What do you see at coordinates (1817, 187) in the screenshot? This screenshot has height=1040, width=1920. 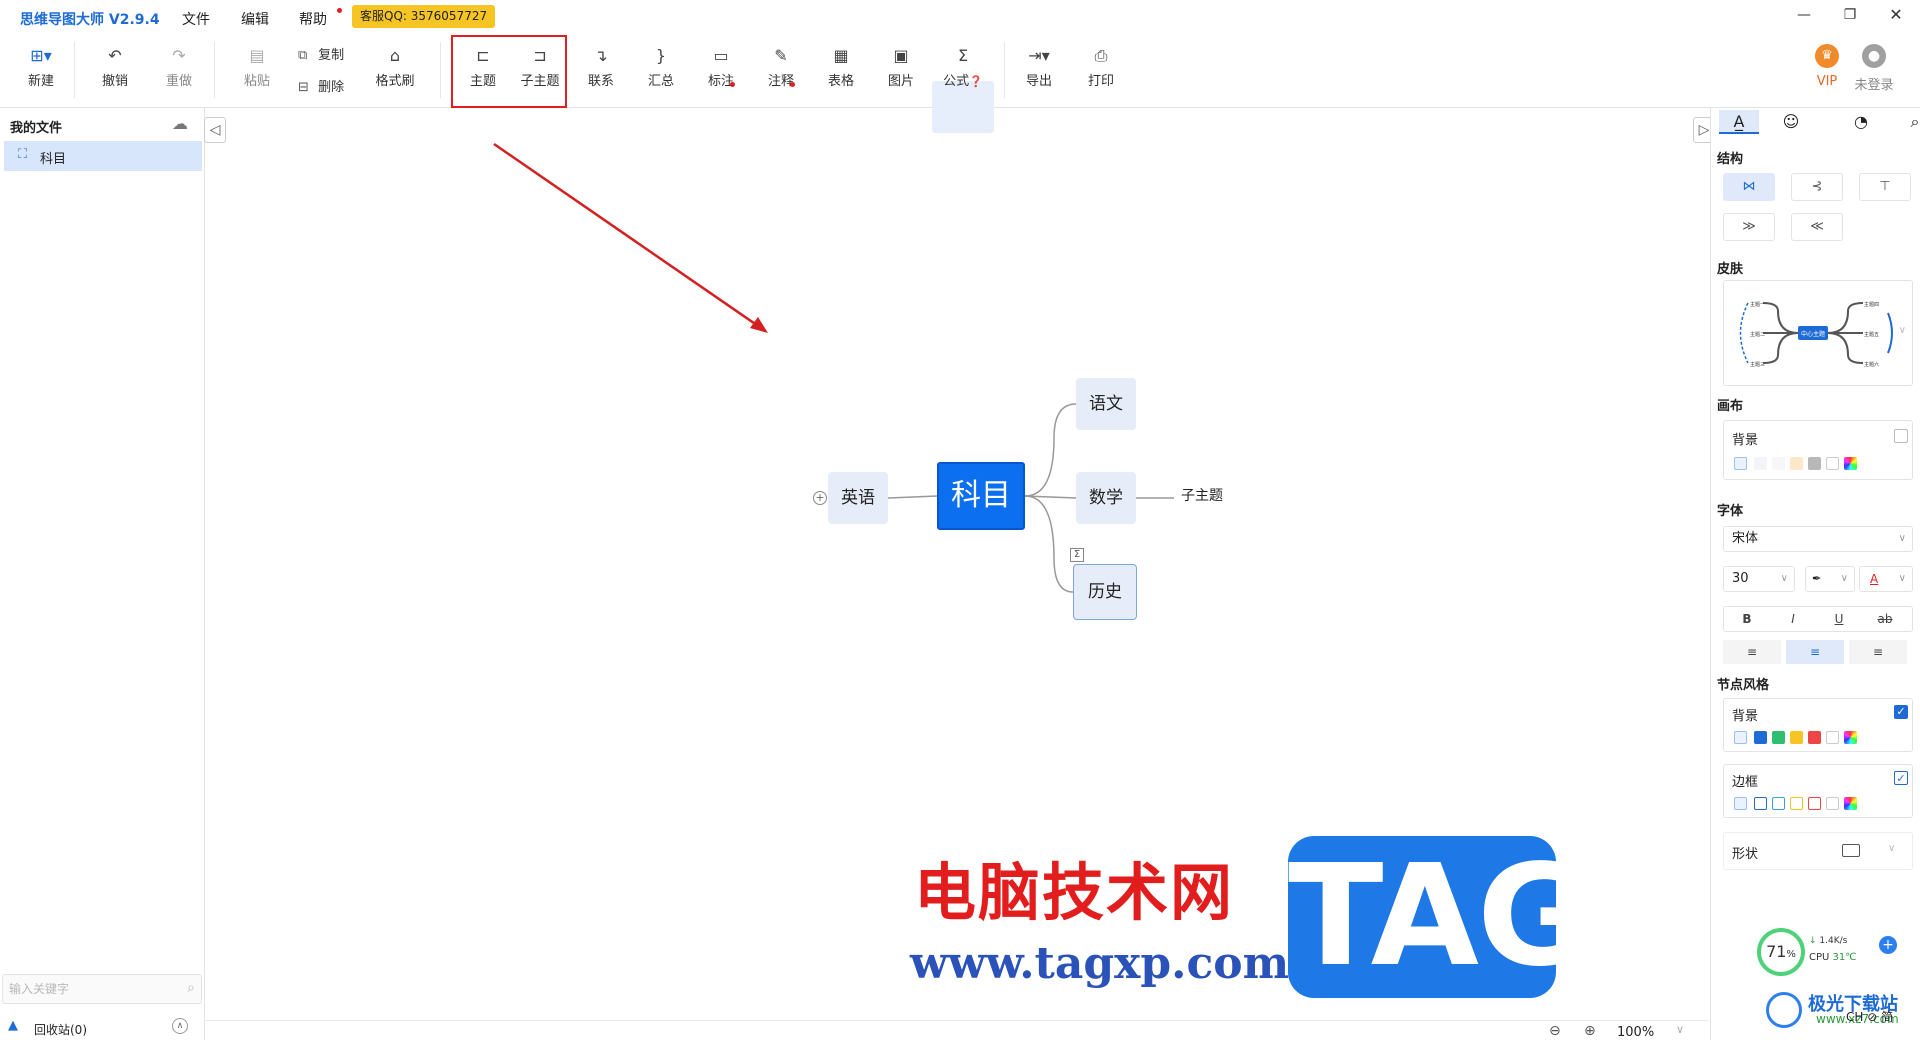 I see `structure-right-button: ⊰` at bounding box center [1817, 187].